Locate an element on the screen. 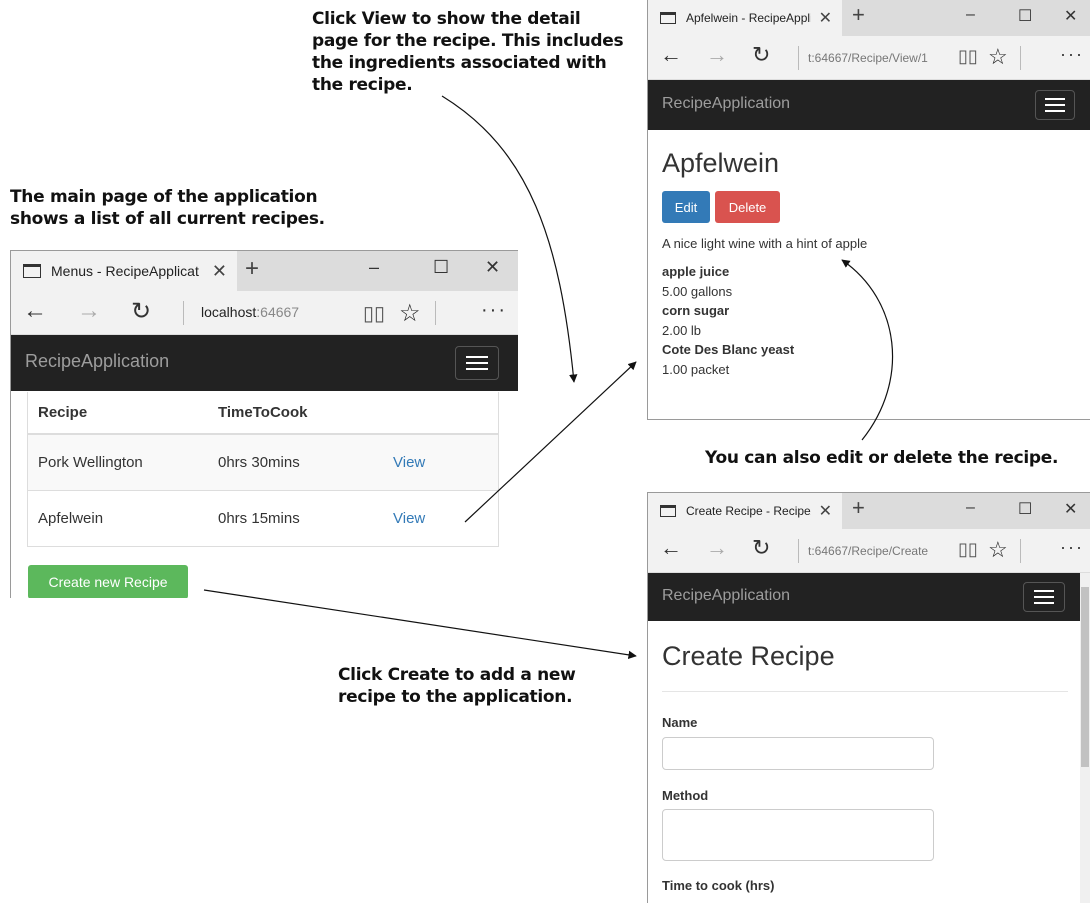 This screenshot has height=903, width=1090. title-divider is located at coordinates (865, 691).